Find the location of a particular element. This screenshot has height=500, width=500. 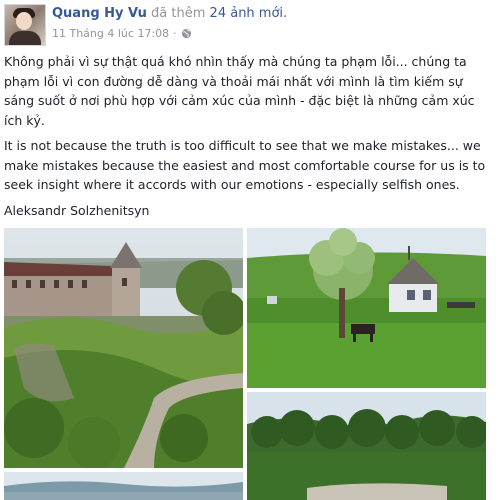

post-timestamp-link: 11 Tháng 4 lúc 17:08 is located at coordinates (110, 33).